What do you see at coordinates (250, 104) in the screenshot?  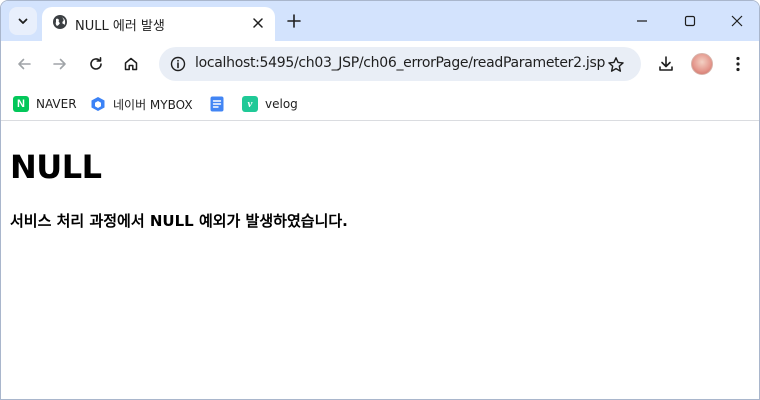 I see `velog-icon: v` at bounding box center [250, 104].